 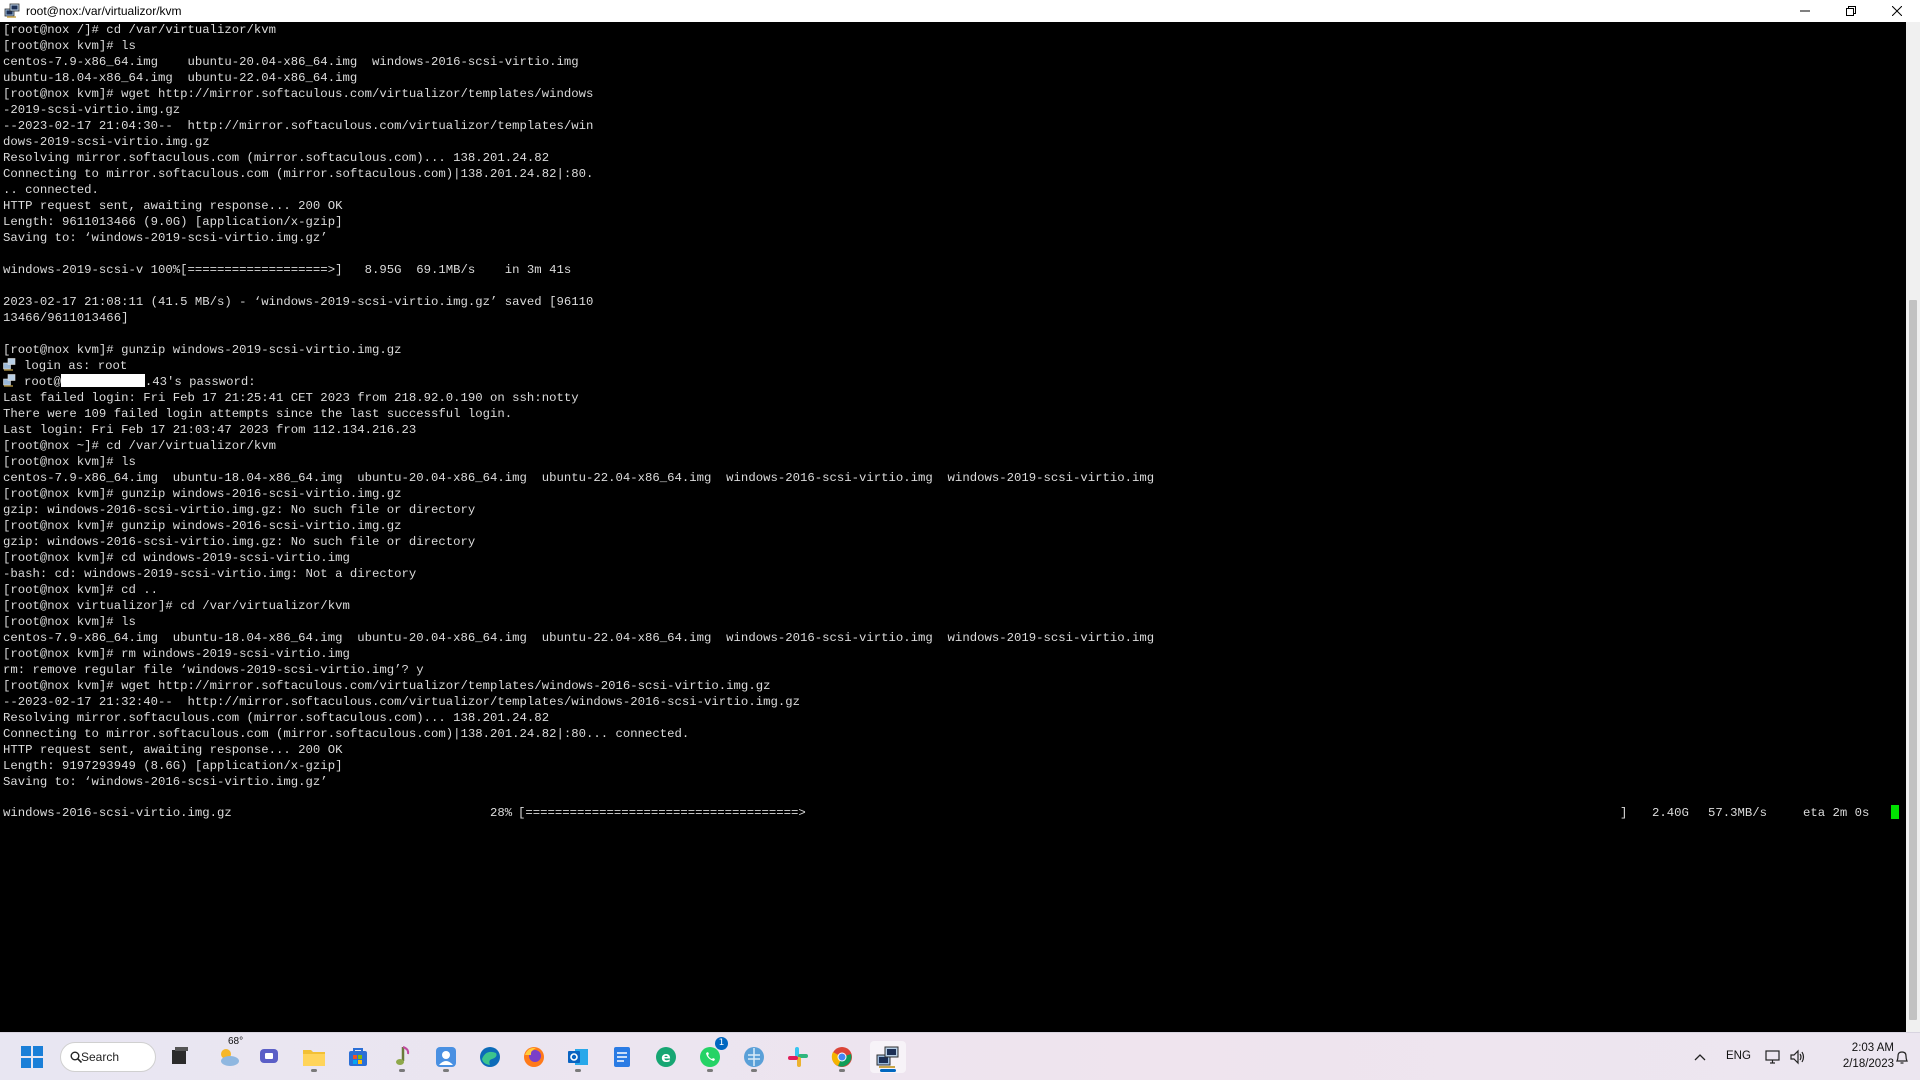 What do you see at coordinates (228, 1054) in the screenshot?
I see `weather-widget-icon: 68°` at bounding box center [228, 1054].